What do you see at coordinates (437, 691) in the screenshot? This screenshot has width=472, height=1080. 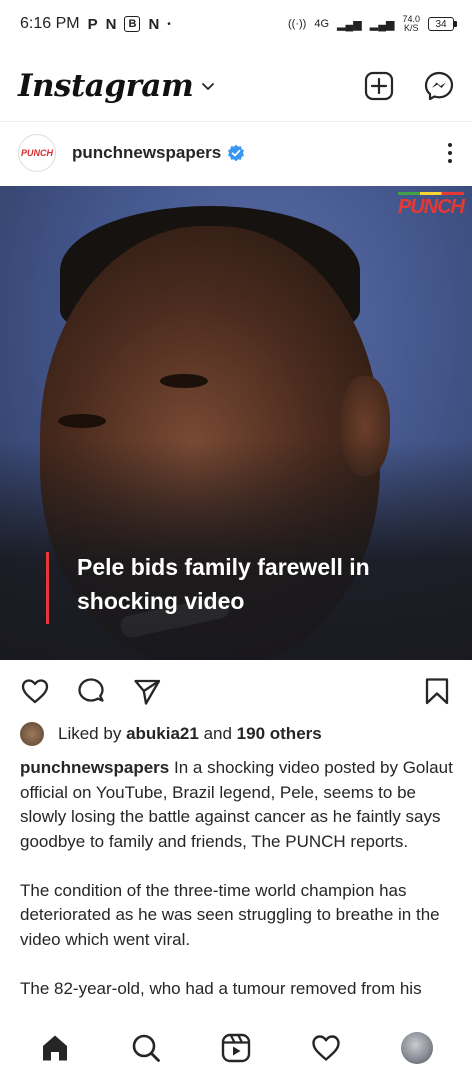 I see `save-bookmark-icon` at bounding box center [437, 691].